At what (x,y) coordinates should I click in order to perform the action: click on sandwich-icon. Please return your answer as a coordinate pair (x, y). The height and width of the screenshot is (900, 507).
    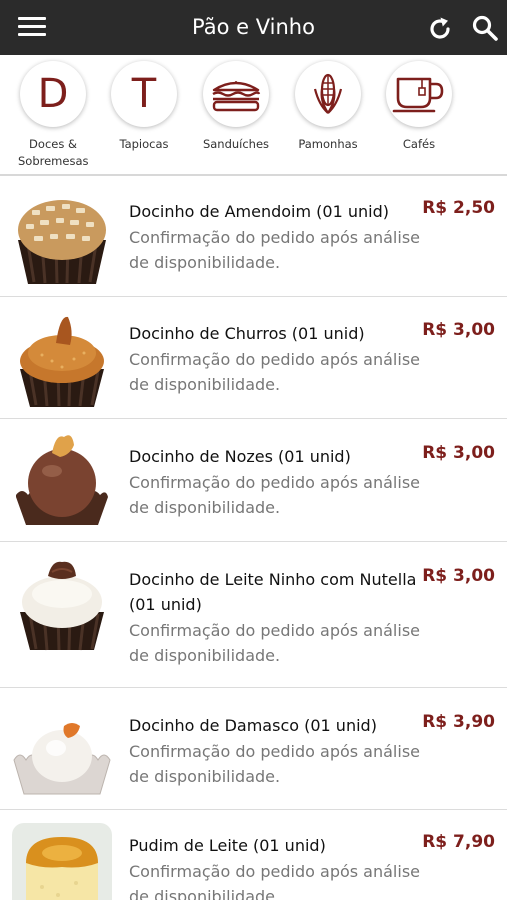
    Looking at the image, I should click on (236, 96).